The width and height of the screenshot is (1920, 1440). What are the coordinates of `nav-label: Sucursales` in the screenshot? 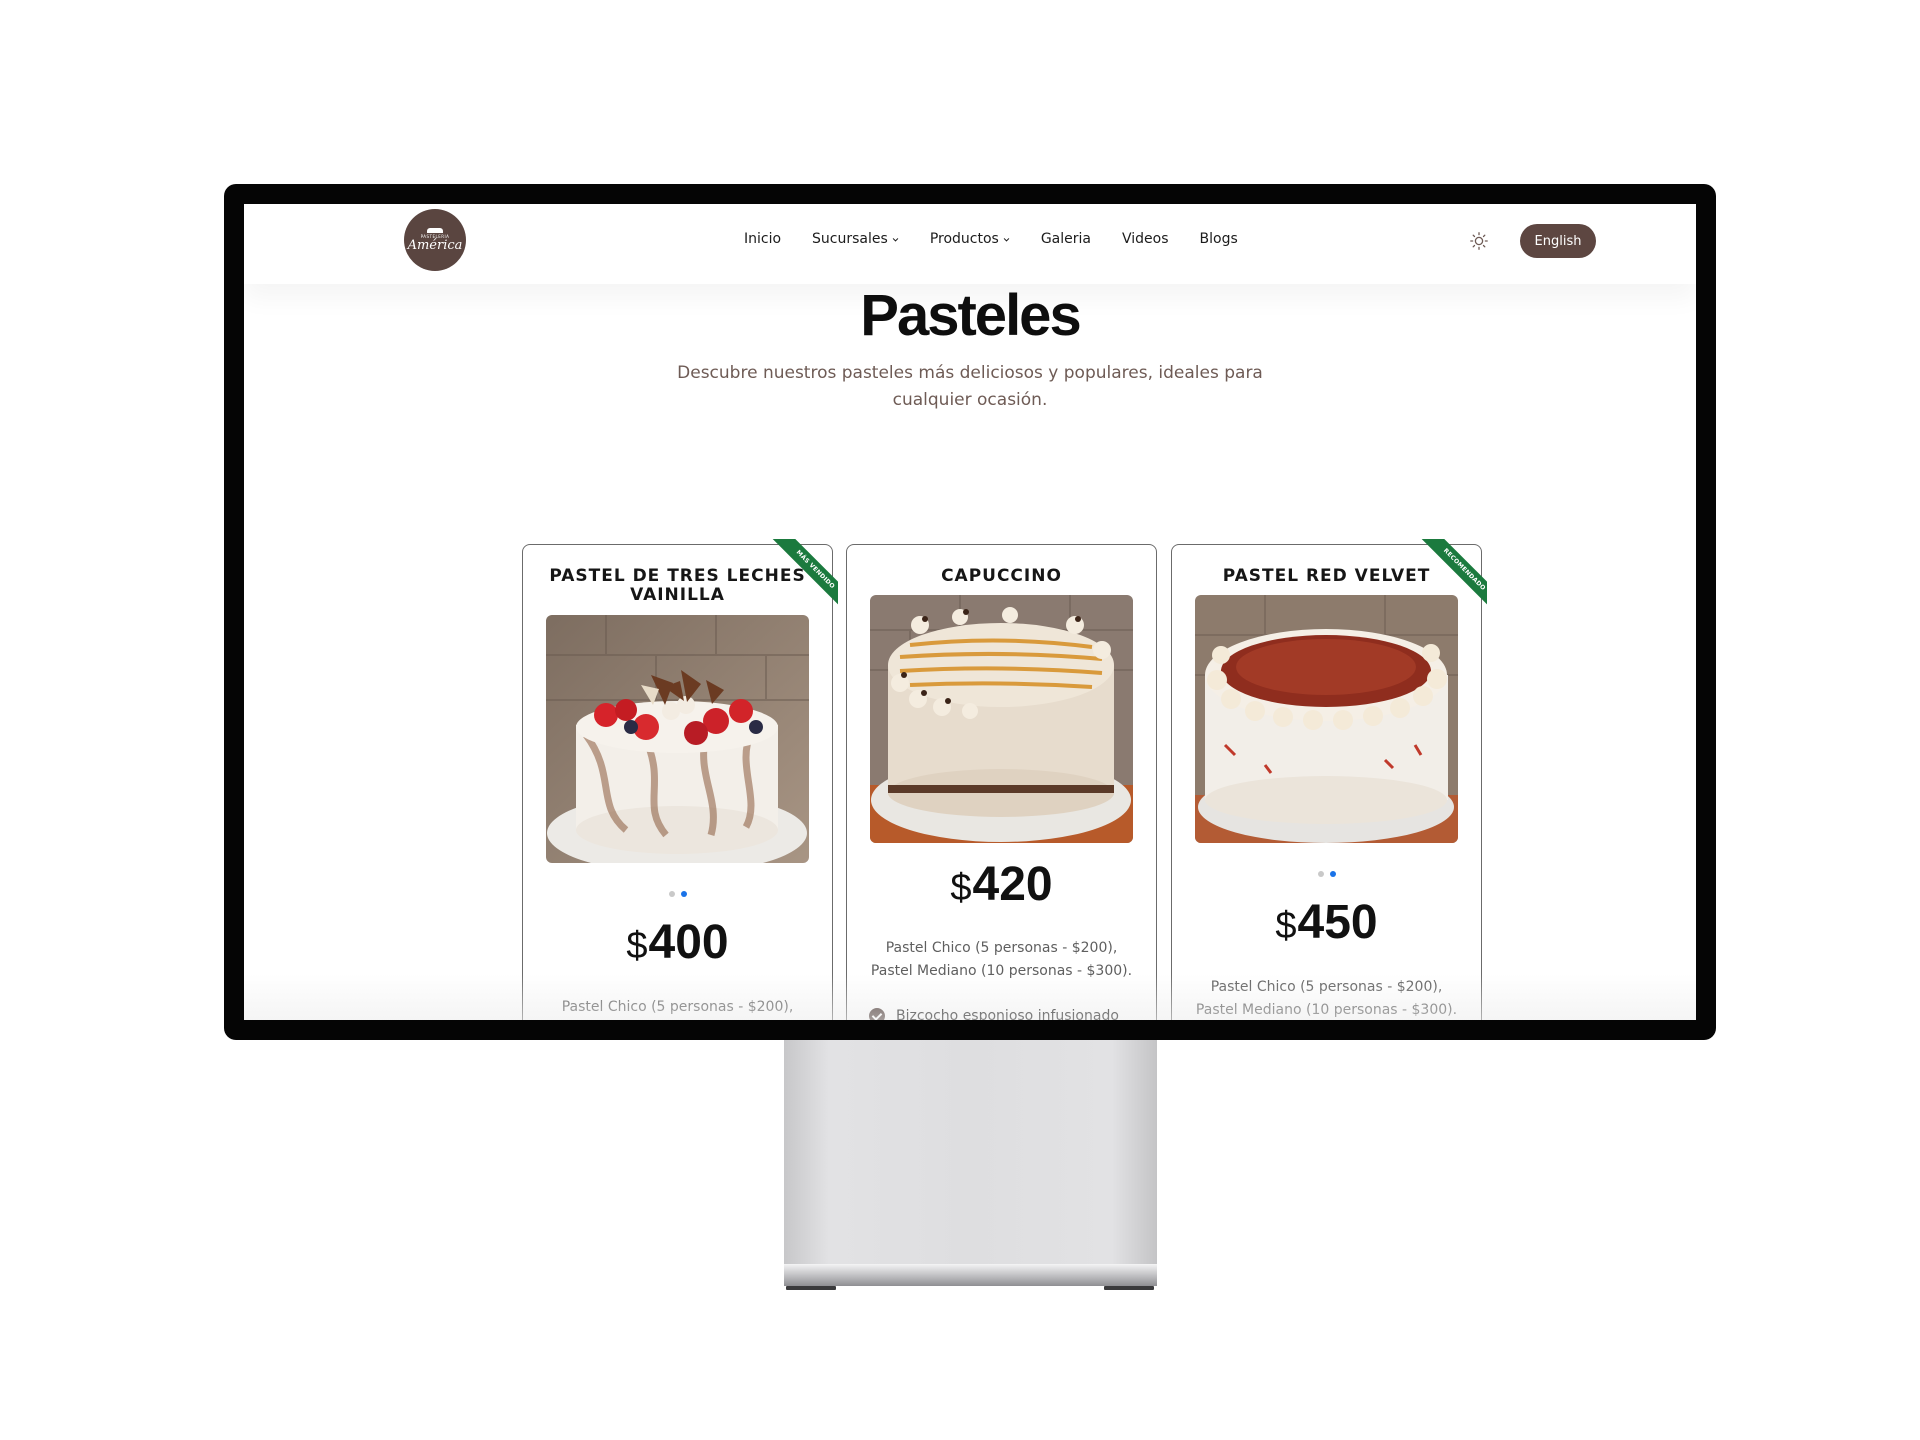 It's located at (850, 239).